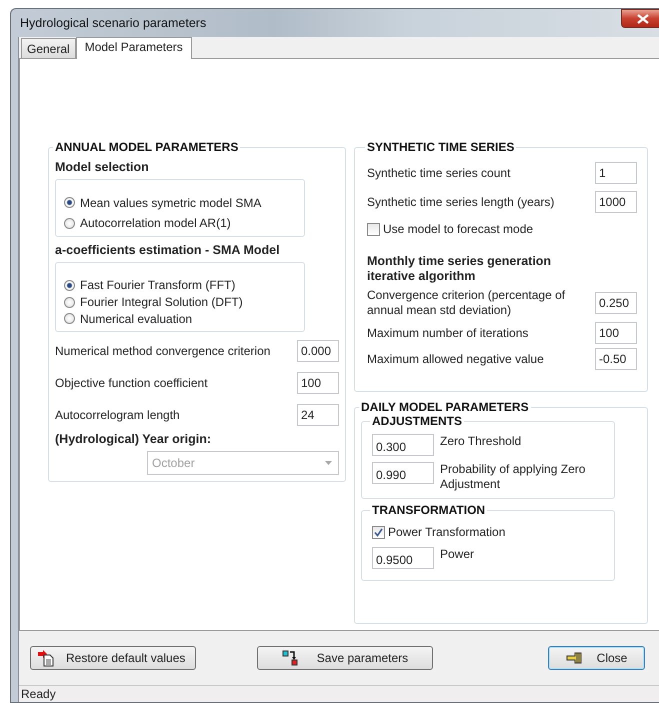 Image resolution: width=659 pixels, height=703 pixels. Describe the element at coordinates (48, 48) in the screenshot. I see `tab: General` at that location.